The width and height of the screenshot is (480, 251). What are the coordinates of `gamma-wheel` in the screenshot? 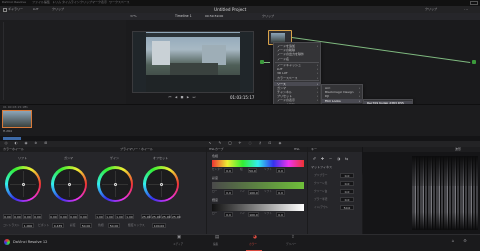 It's located at (69, 184).